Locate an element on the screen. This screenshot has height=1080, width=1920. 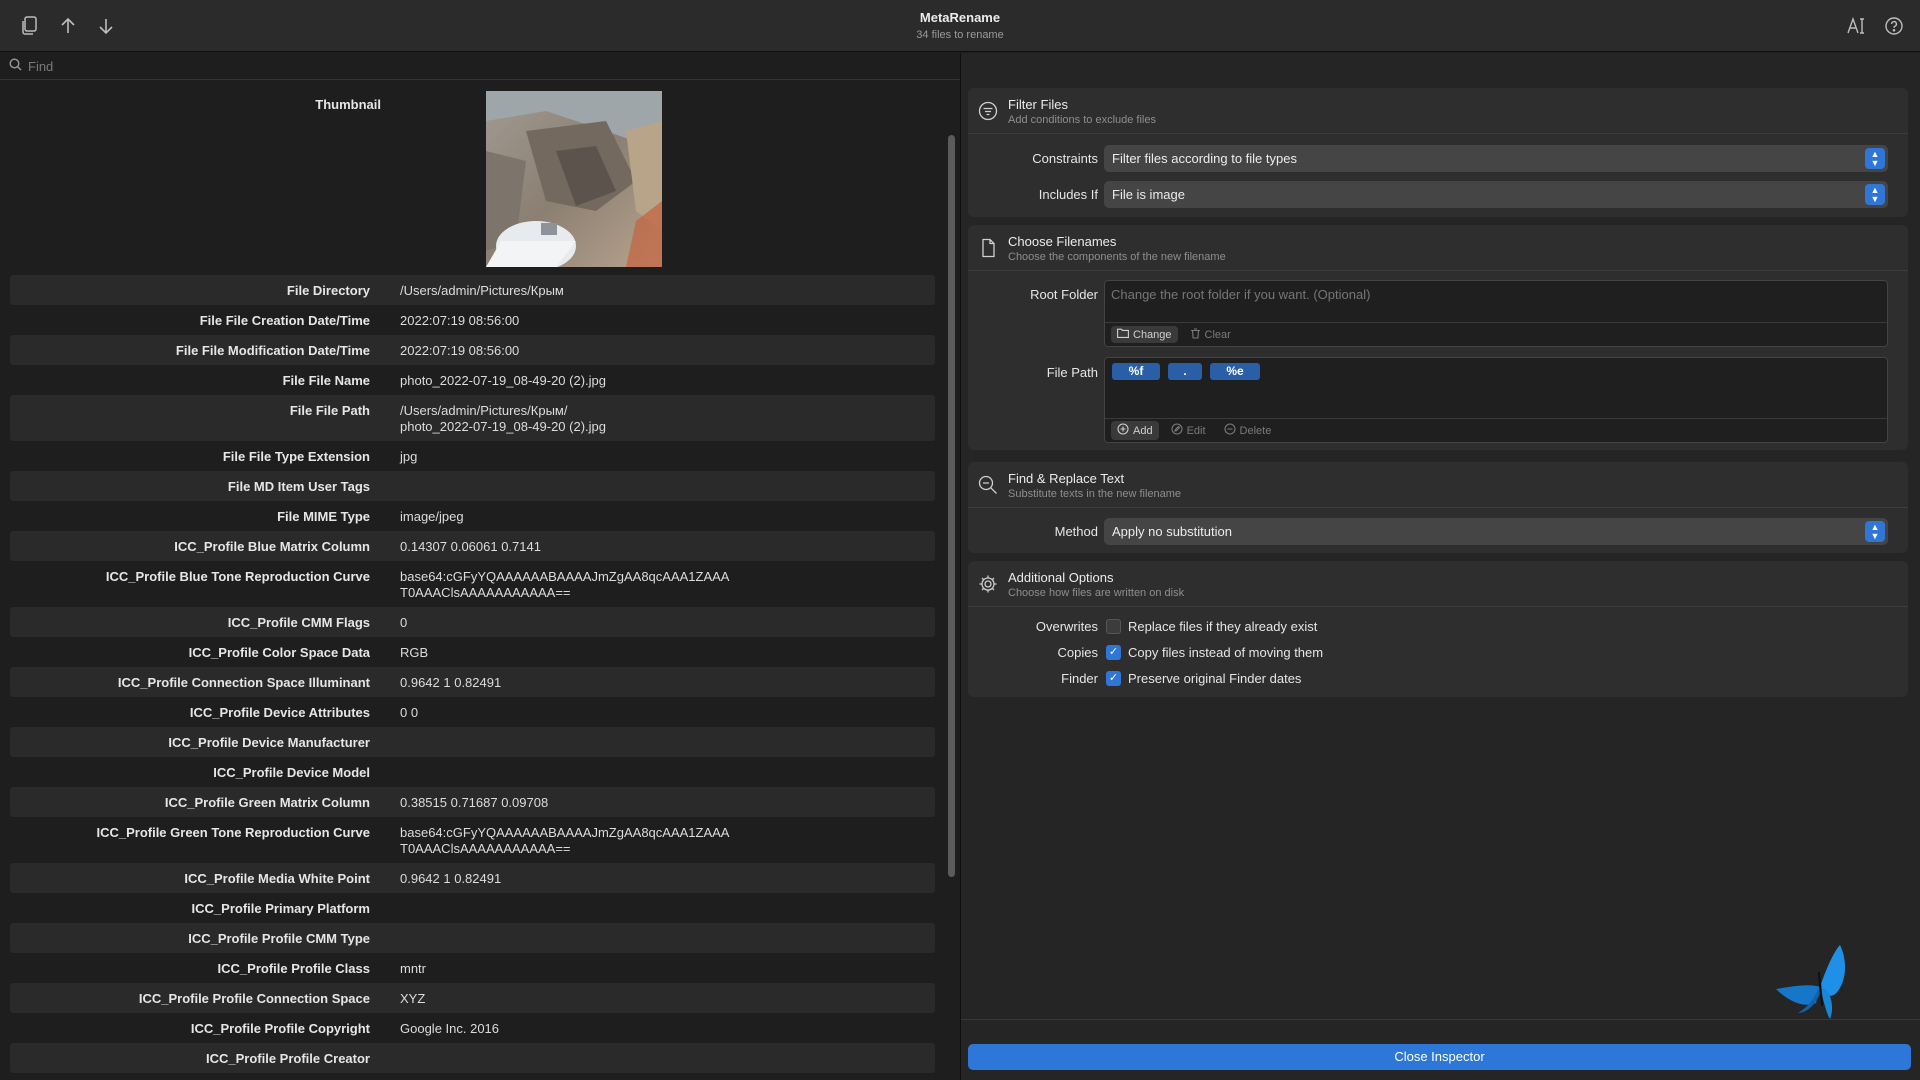
metadata-value: RGB is located at coordinates (414, 652).